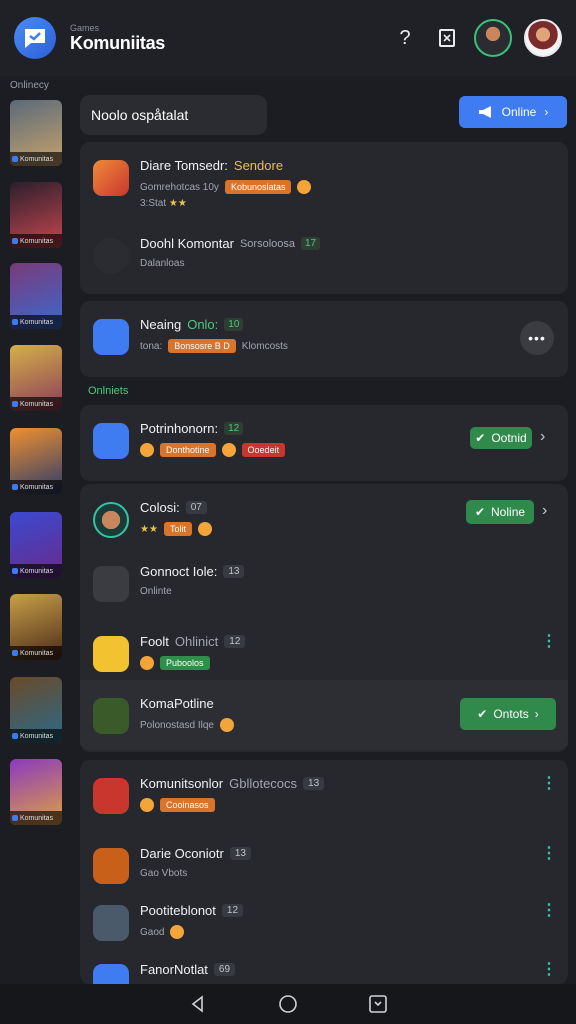  I want to click on row-pill: Cooinasos, so click(187, 805).